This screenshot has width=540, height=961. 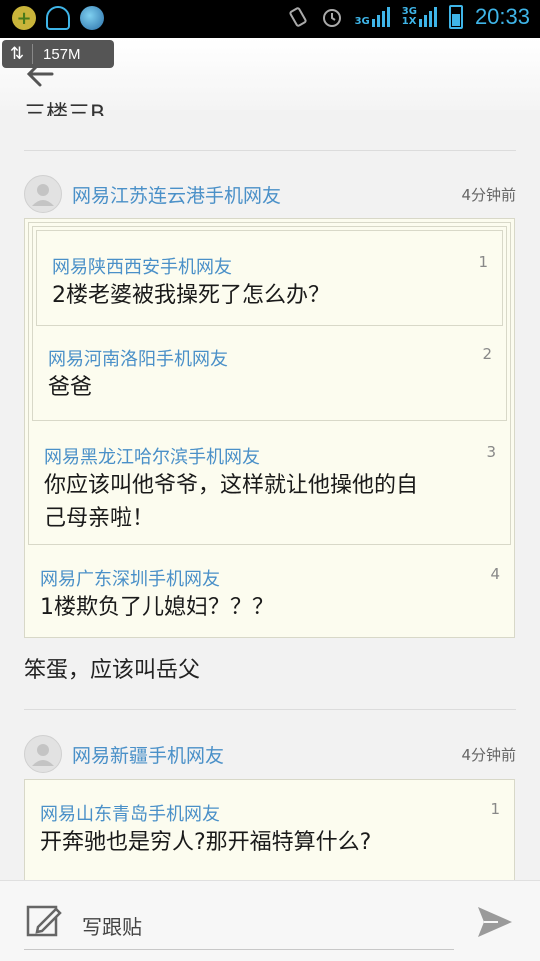 What do you see at coordinates (331, 18) in the screenshot?
I see `alarm-icon` at bounding box center [331, 18].